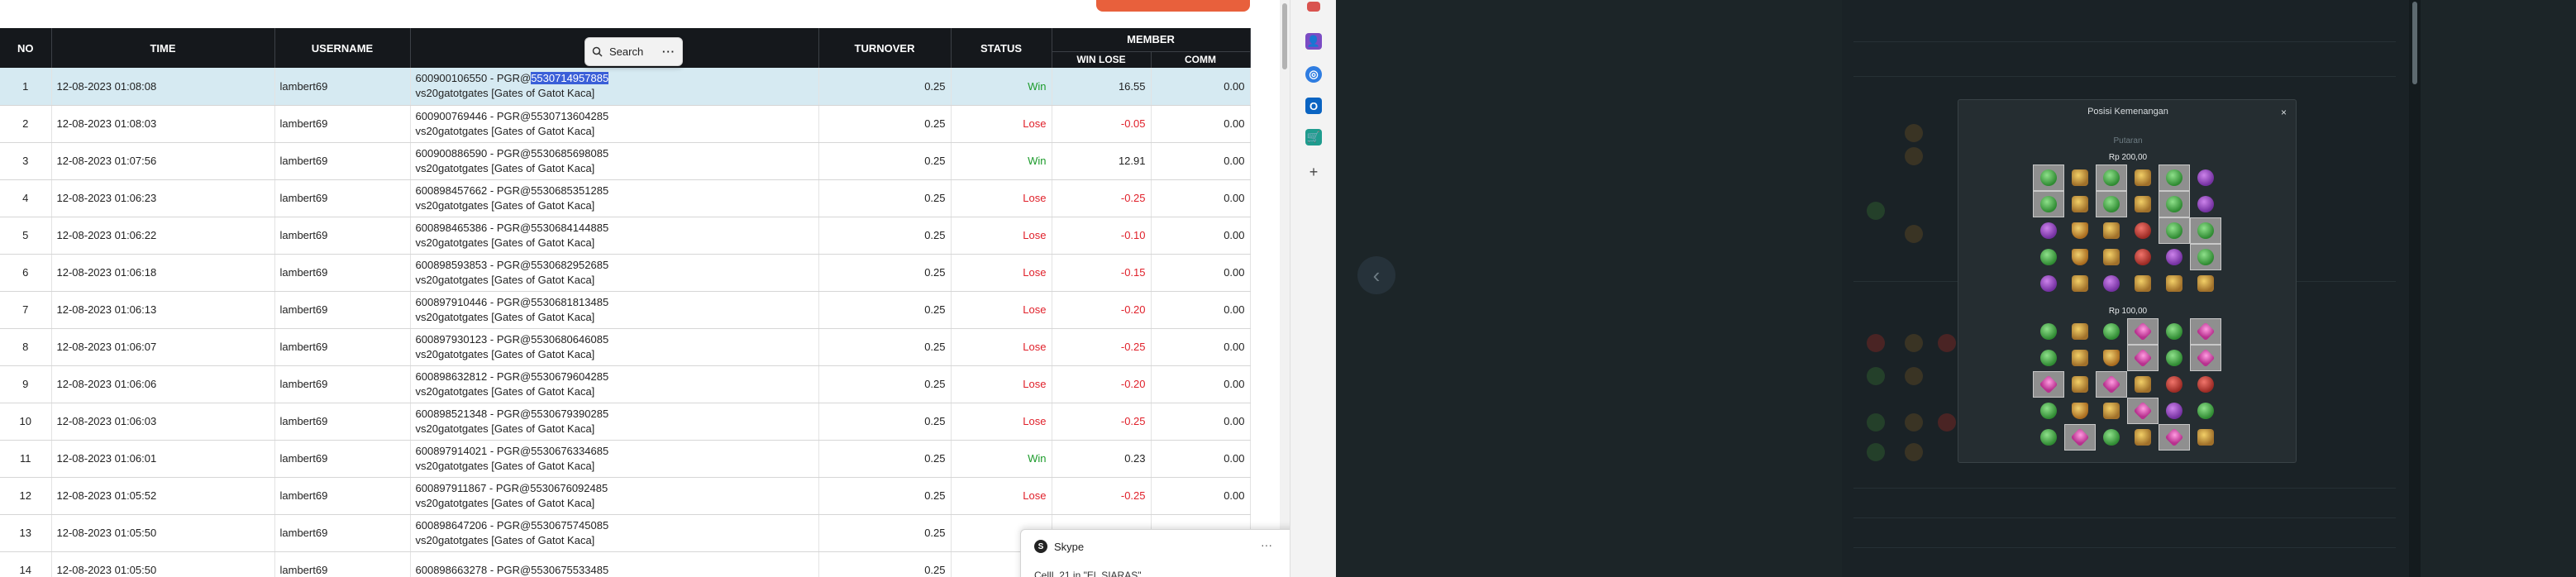  What do you see at coordinates (1201, 59) in the screenshot?
I see `header-comm: COMM` at bounding box center [1201, 59].